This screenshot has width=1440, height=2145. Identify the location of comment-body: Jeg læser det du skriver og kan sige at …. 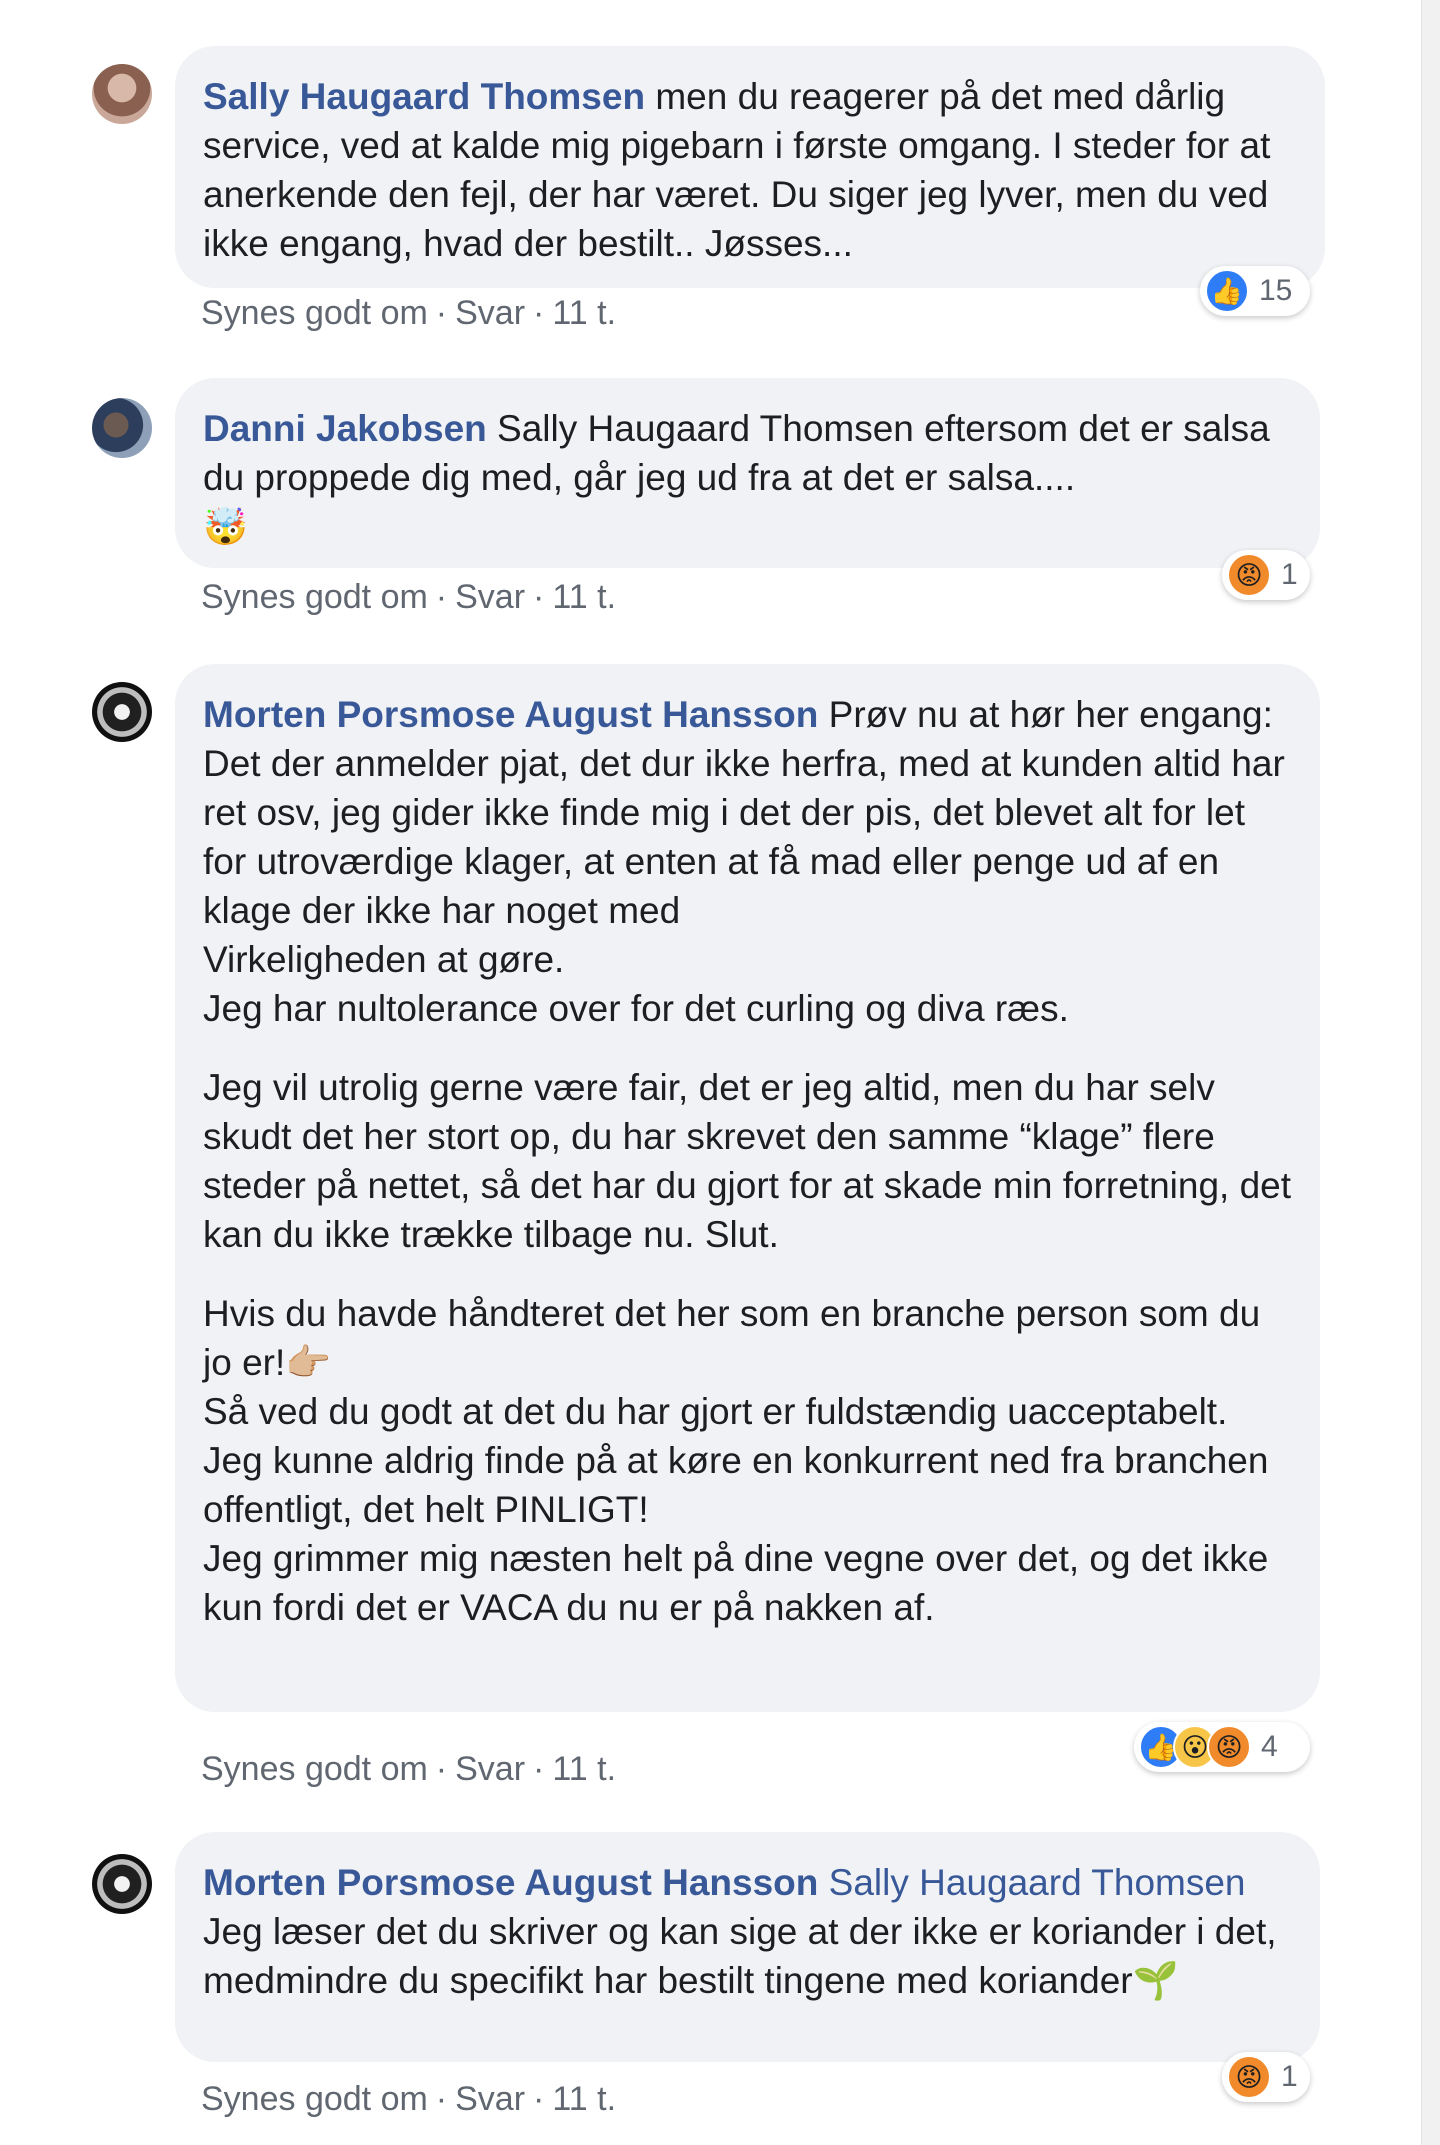
(740, 1956).